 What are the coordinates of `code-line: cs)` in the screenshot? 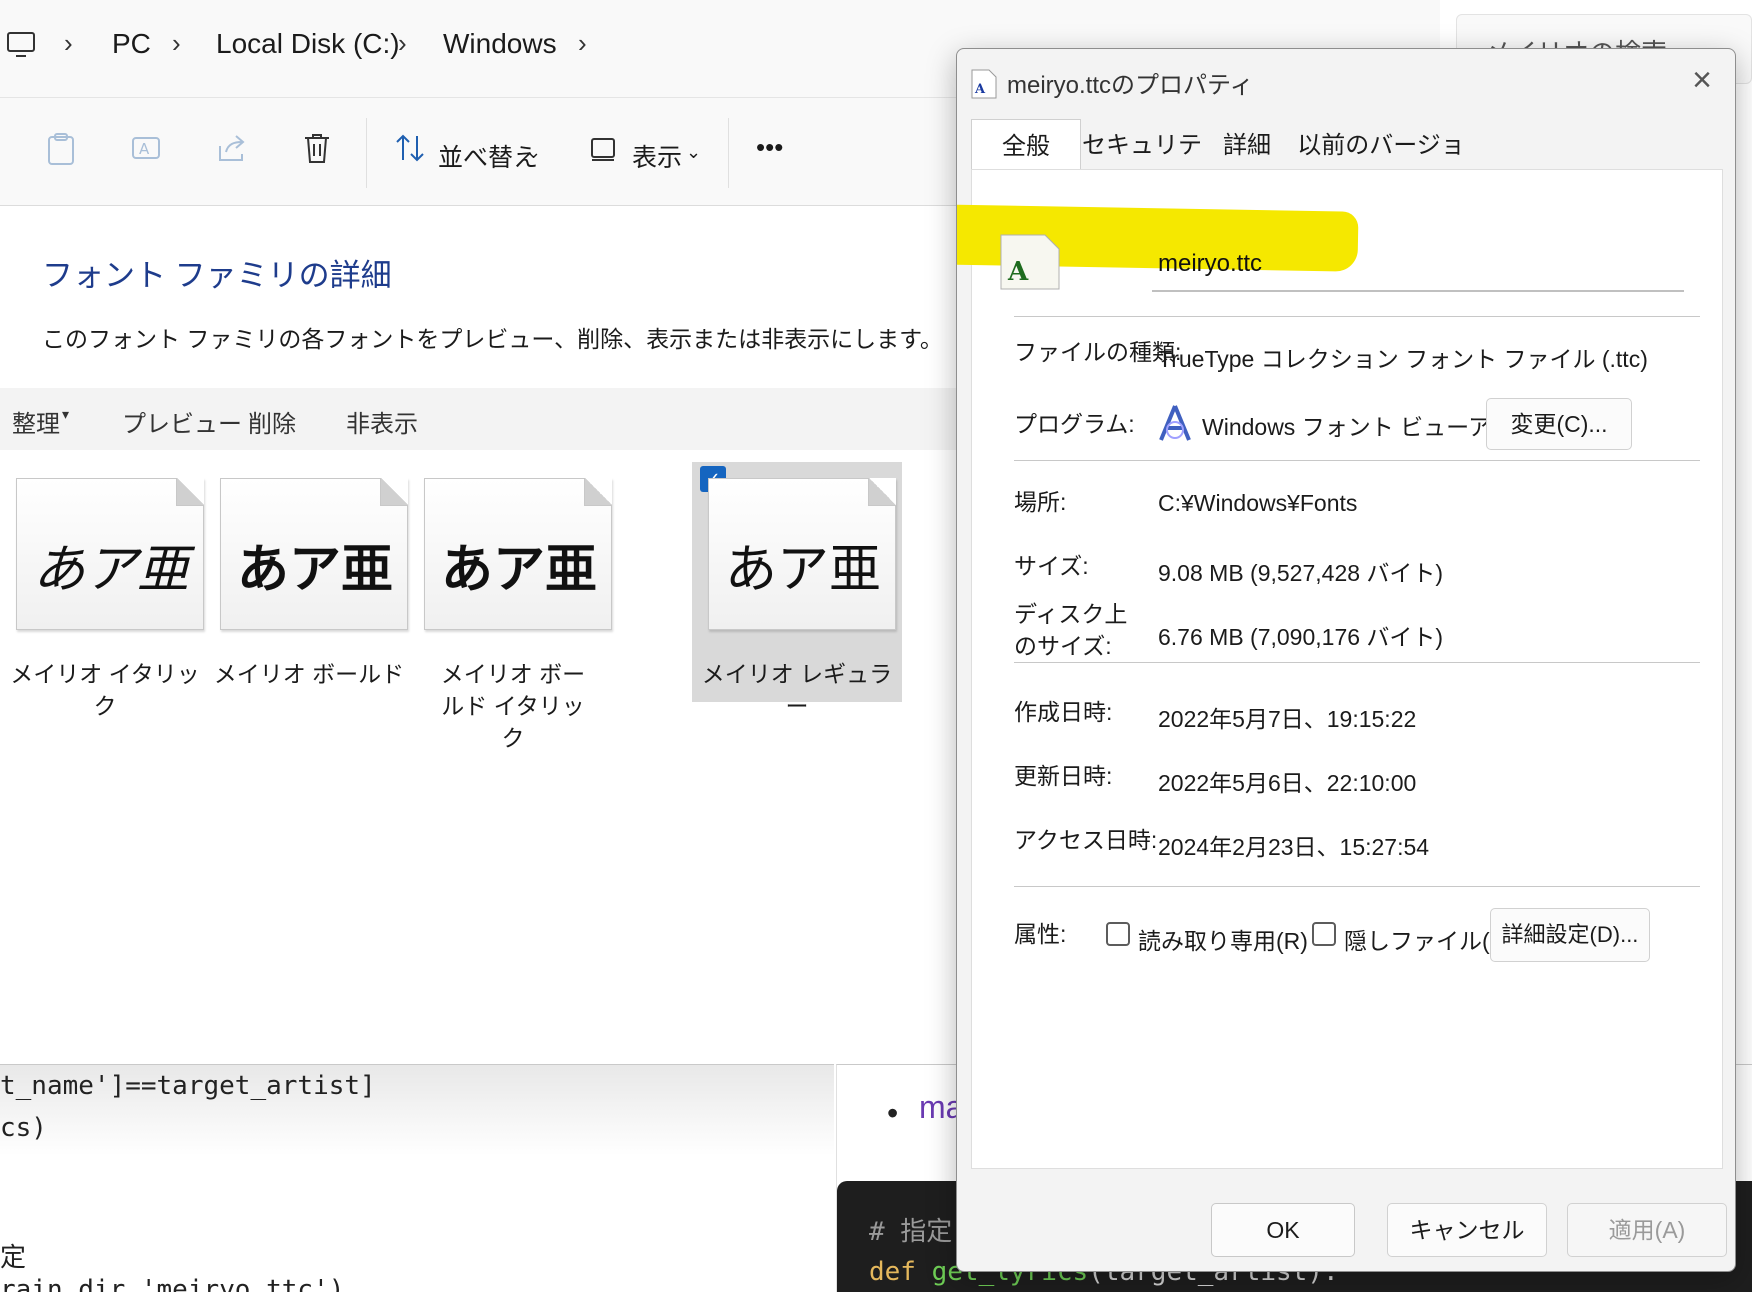 It's located at (23, 1128).